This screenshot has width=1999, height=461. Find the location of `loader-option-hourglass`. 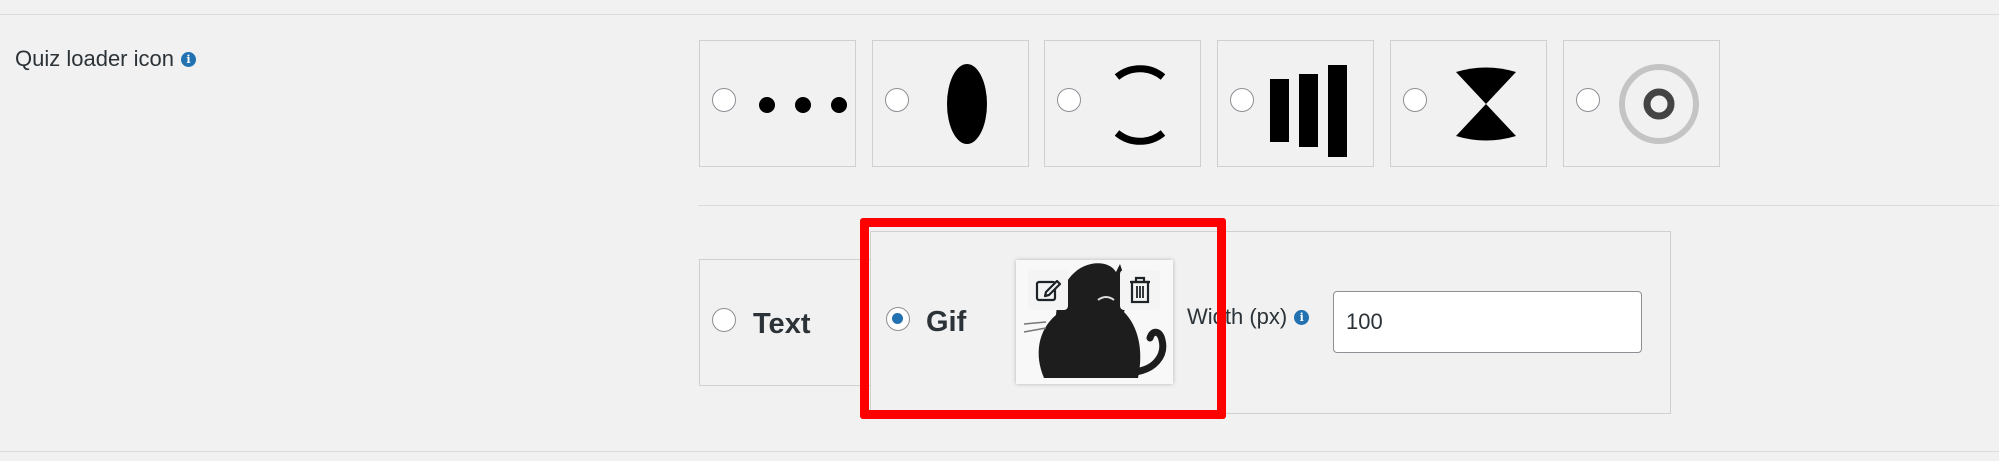

loader-option-hourglass is located at coordinates (1468, 103).